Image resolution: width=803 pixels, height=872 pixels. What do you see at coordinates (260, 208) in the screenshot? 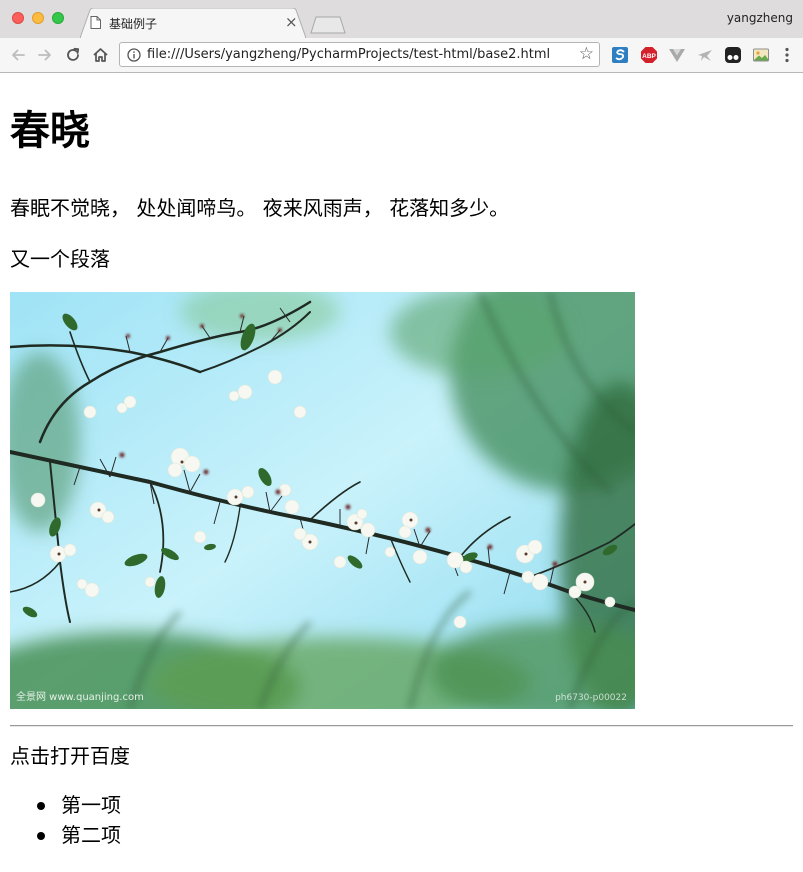
I see `poem-paragraph: 春眠不觉晓， 处处闻啼鸟。 夜来风雨声， 花落知多少。` at bounding box center [260, 208].